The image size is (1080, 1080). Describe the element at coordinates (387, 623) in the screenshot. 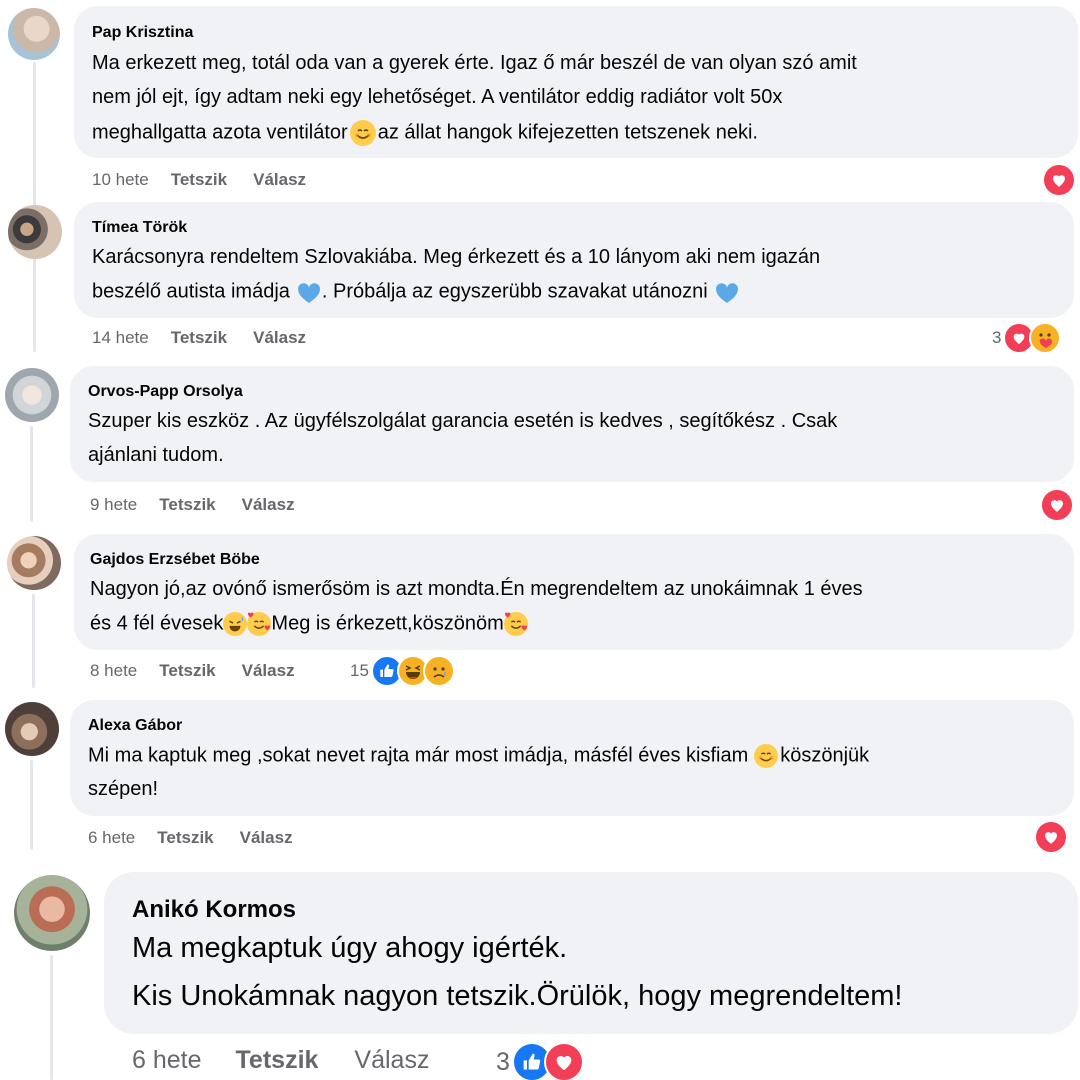

I see `comment-text-segment: Meg is érkezett,köszönöm` at that location.